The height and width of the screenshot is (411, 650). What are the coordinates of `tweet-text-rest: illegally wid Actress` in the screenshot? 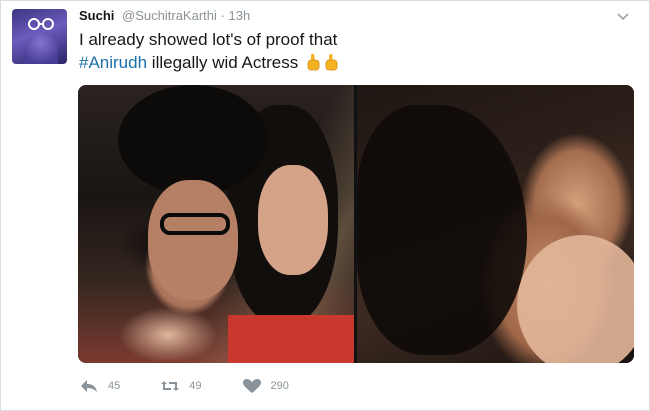 It's located at (223, 62).